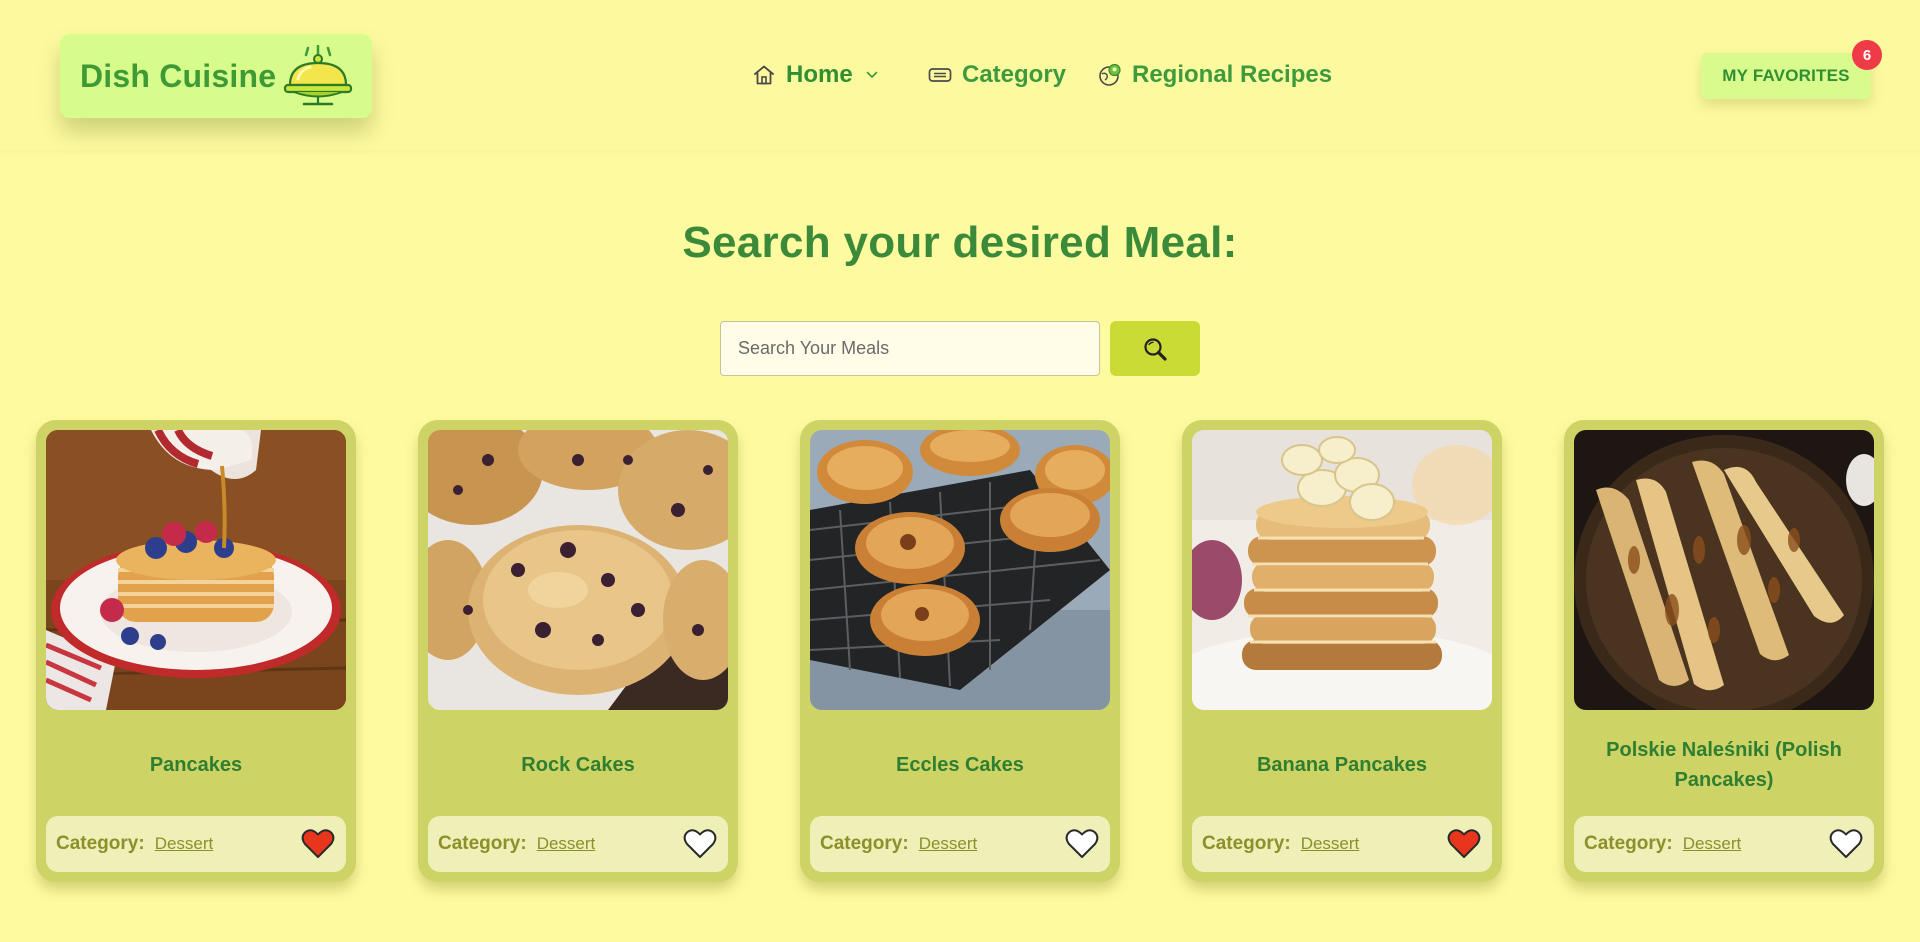  I want to click on meal-title: Eccles Cakes, so click(960, 765).